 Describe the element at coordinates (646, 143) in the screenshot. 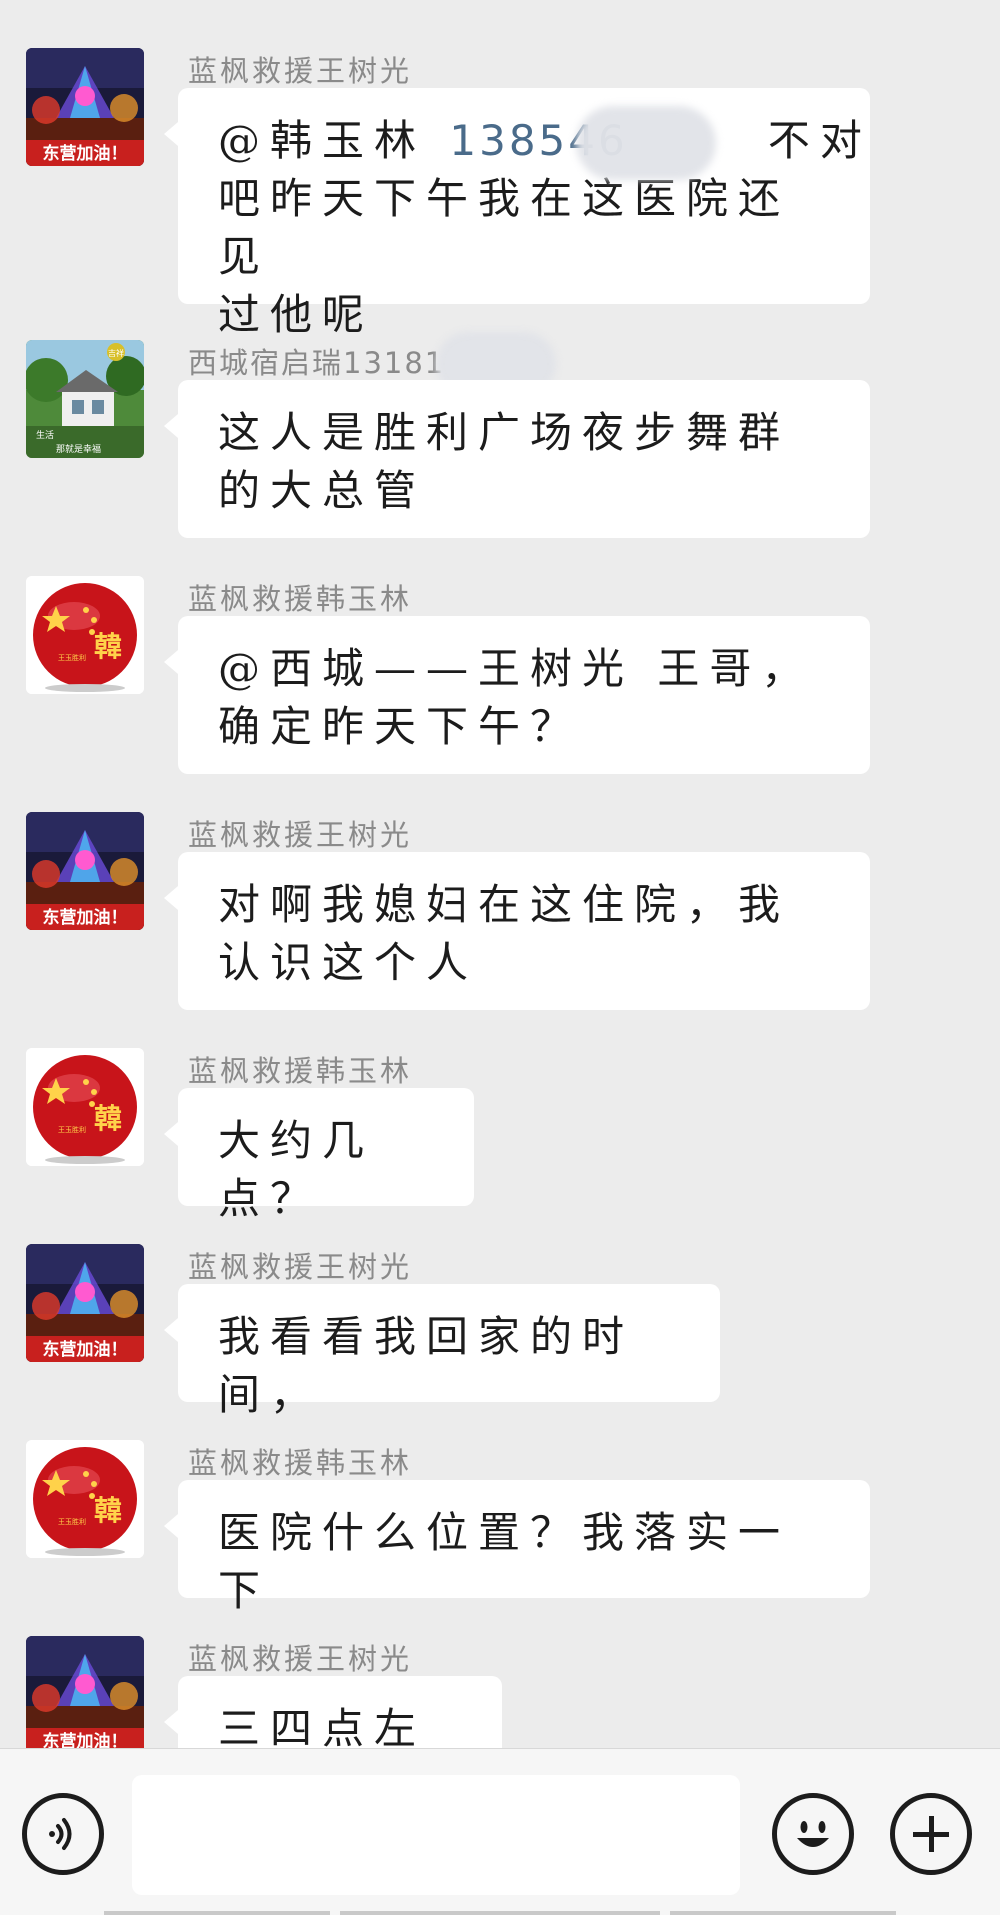

I see `privacy-blur` at that location.